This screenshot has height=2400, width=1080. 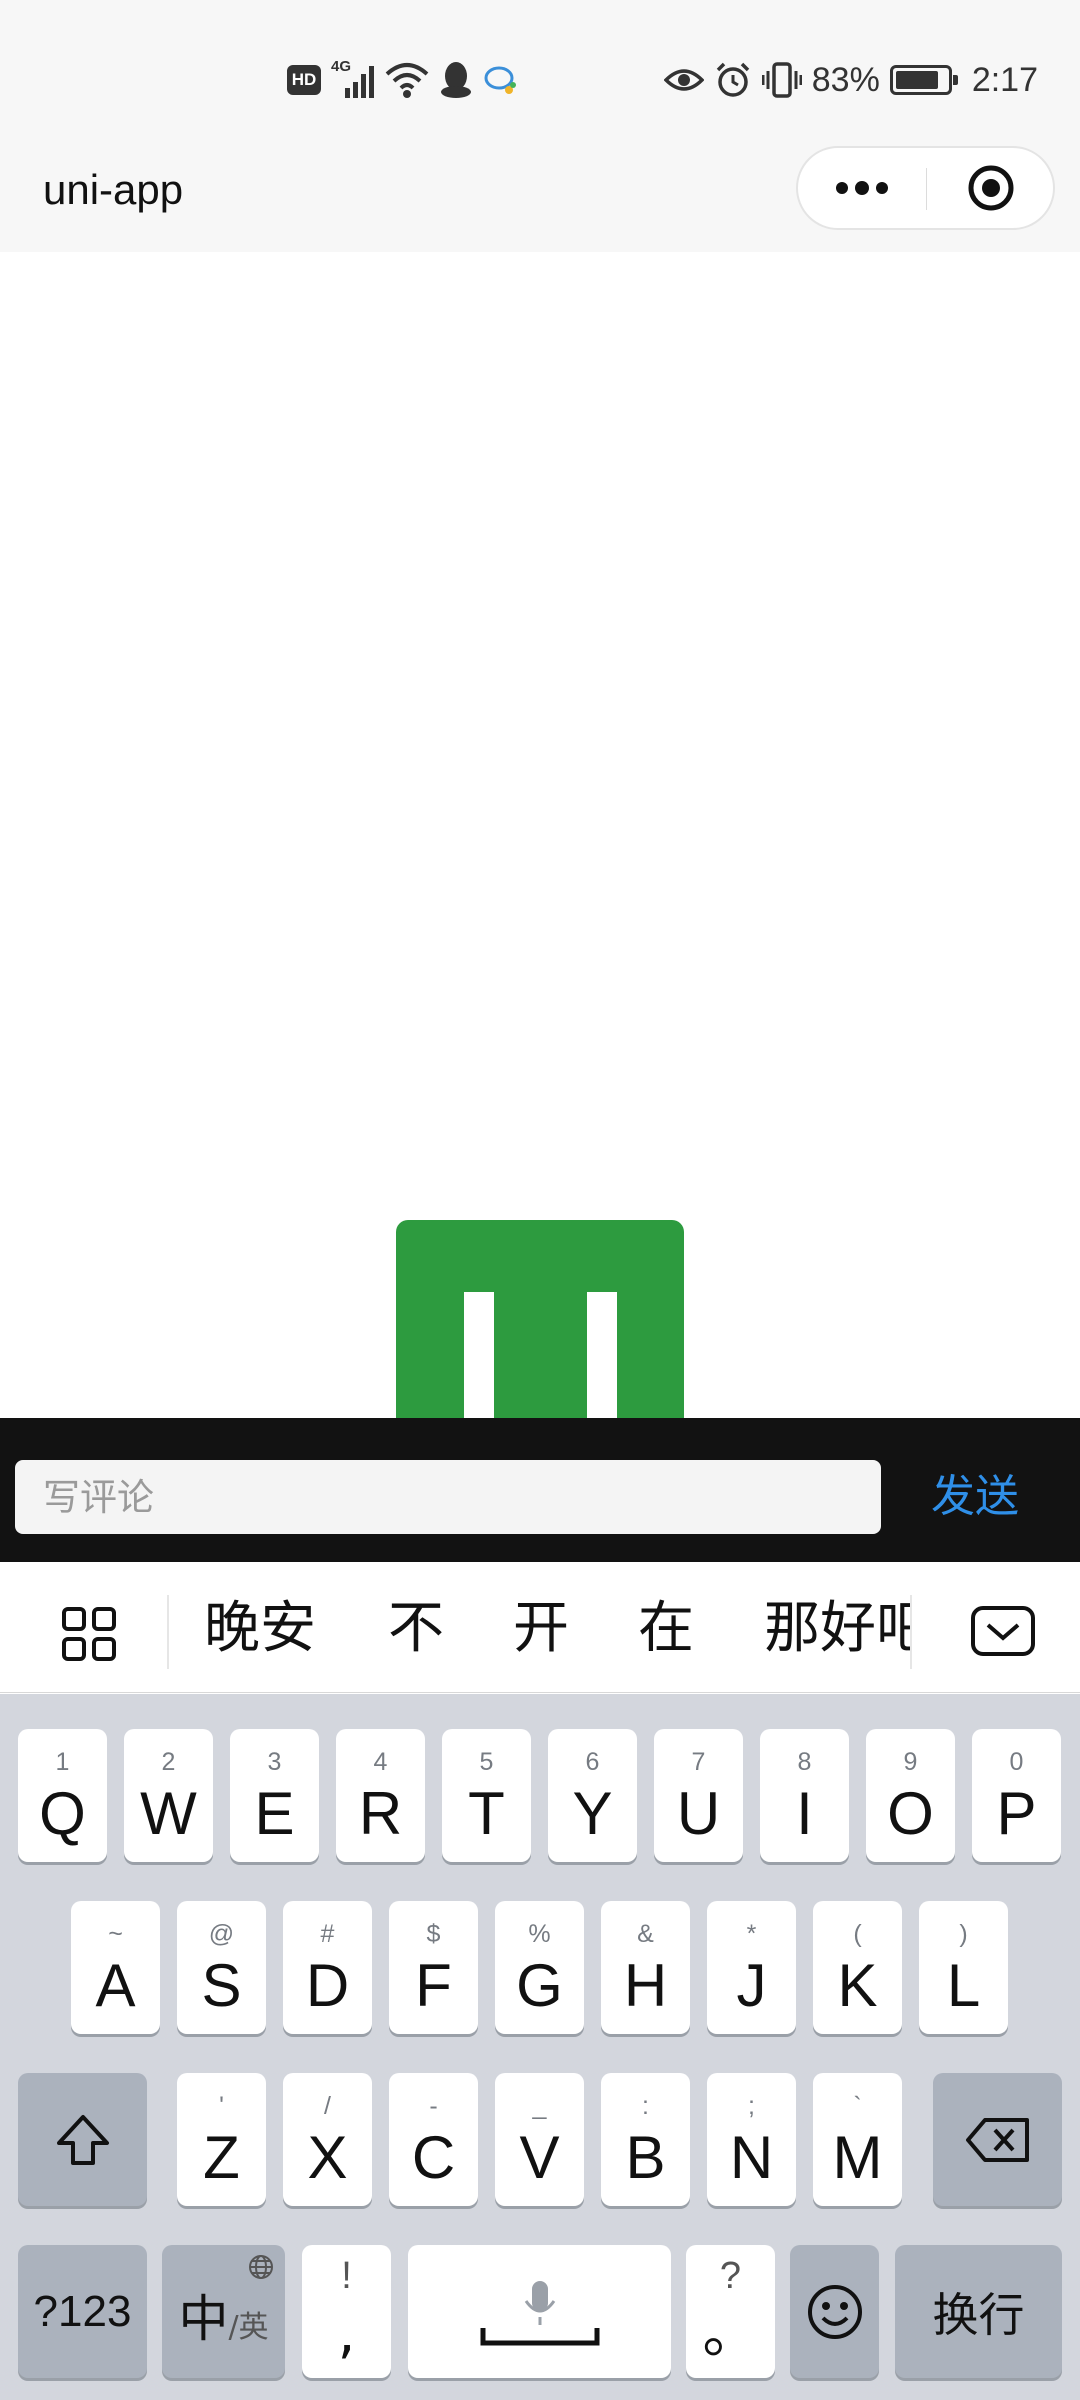 I want to click on target-close-icon, so click(x=991, y=188).